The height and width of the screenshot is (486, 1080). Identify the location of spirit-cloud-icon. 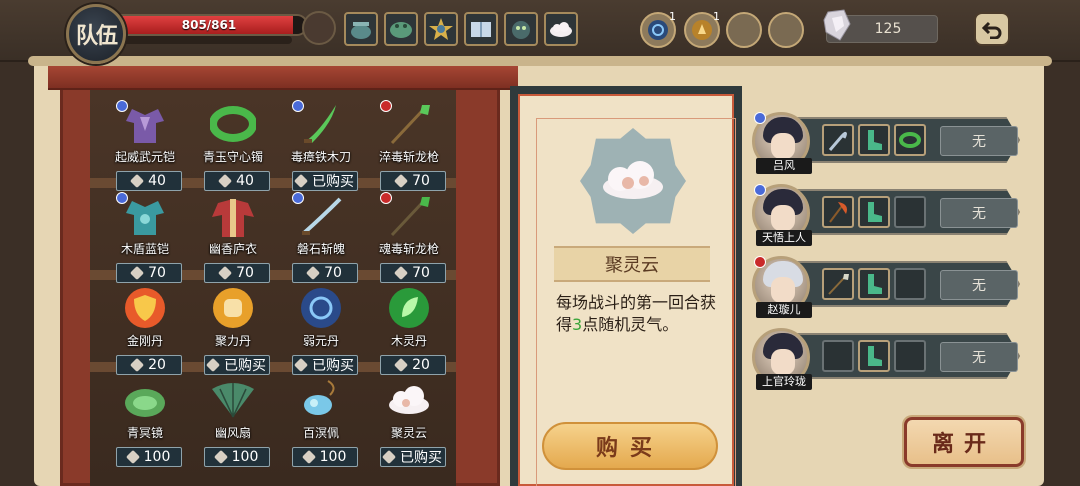
(409, 400).